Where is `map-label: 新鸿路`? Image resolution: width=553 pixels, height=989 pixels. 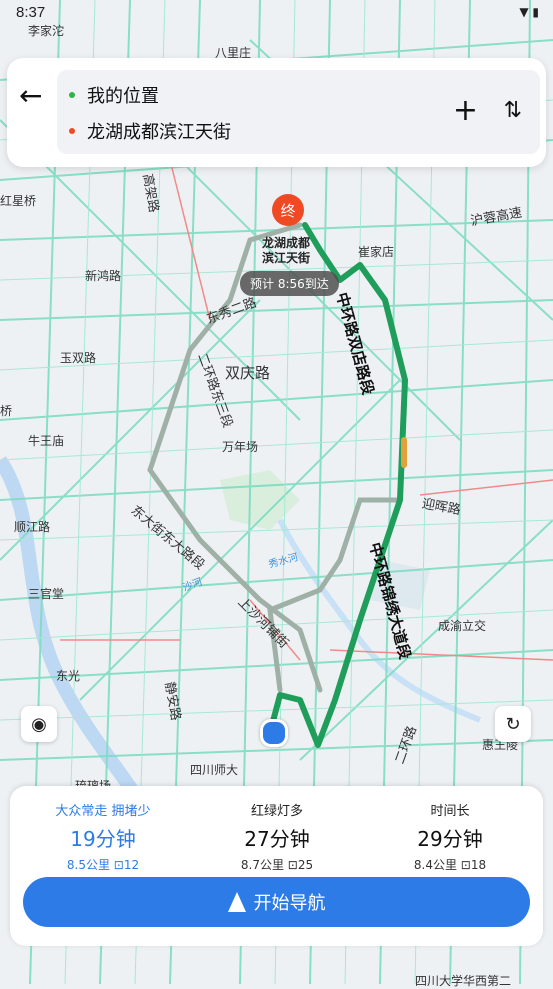 map-label: 新鸿路 is located at coordinates (103, 276).